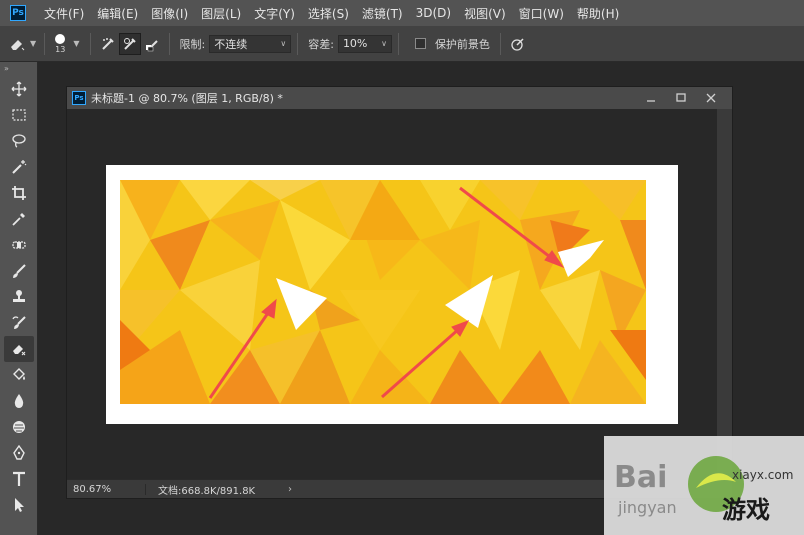 The image size is (804, 535). What do you see at coordinates (704, 485) in the screenshot?
I see `watermark: Bai jingyan 游戏 xiayx.com` at bounding box center [704, 485].